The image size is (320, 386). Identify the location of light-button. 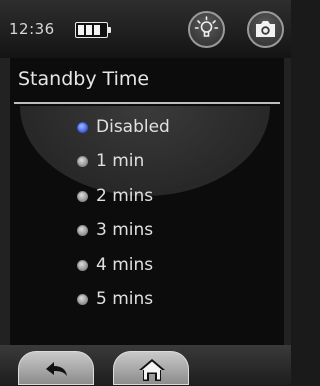
(206, 29).